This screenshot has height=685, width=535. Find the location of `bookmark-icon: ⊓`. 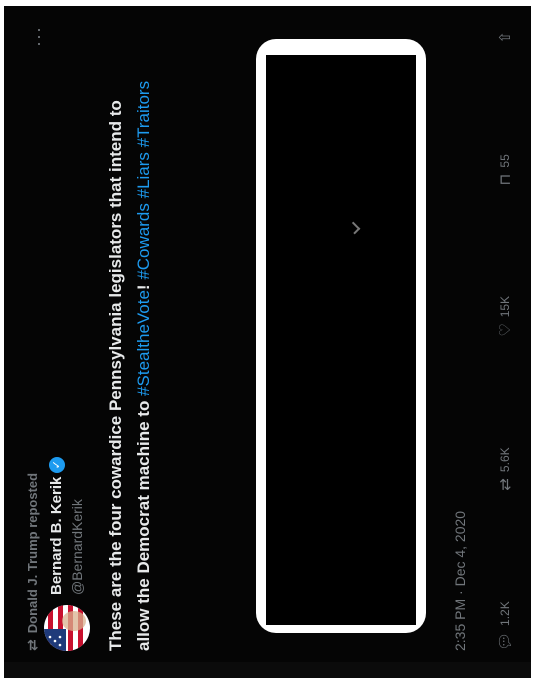

bookmark-icon: ⊓ is located at coordinates (505, 179).